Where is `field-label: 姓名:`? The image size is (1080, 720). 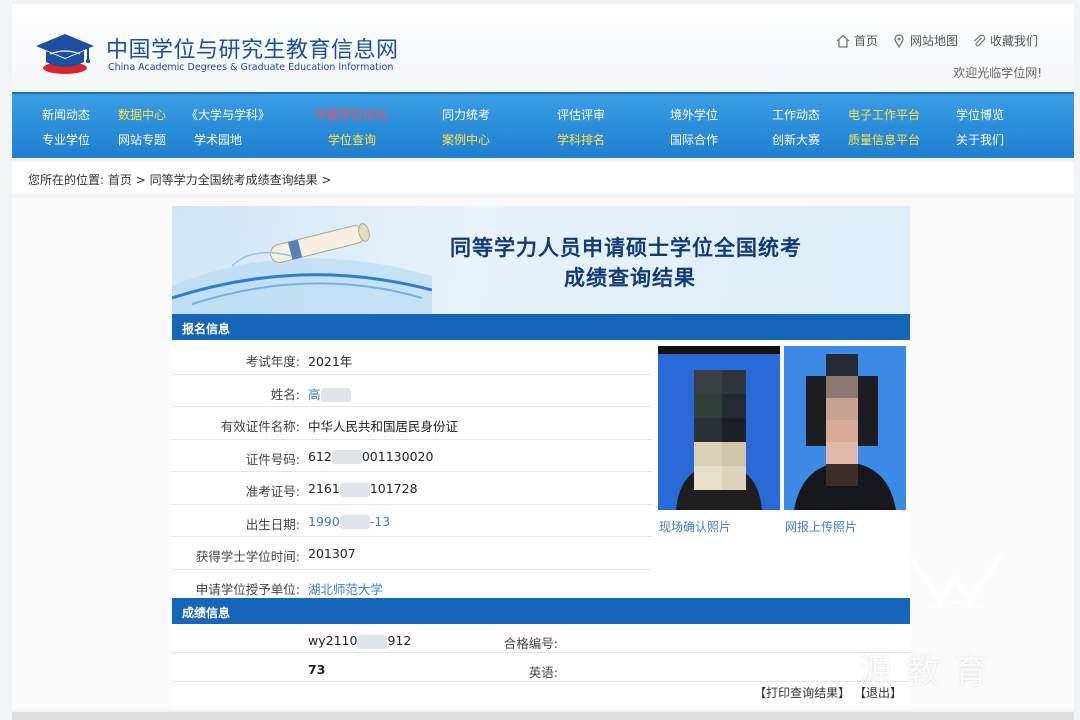 field-label: 姓名: is located at coordinates (285, 394).